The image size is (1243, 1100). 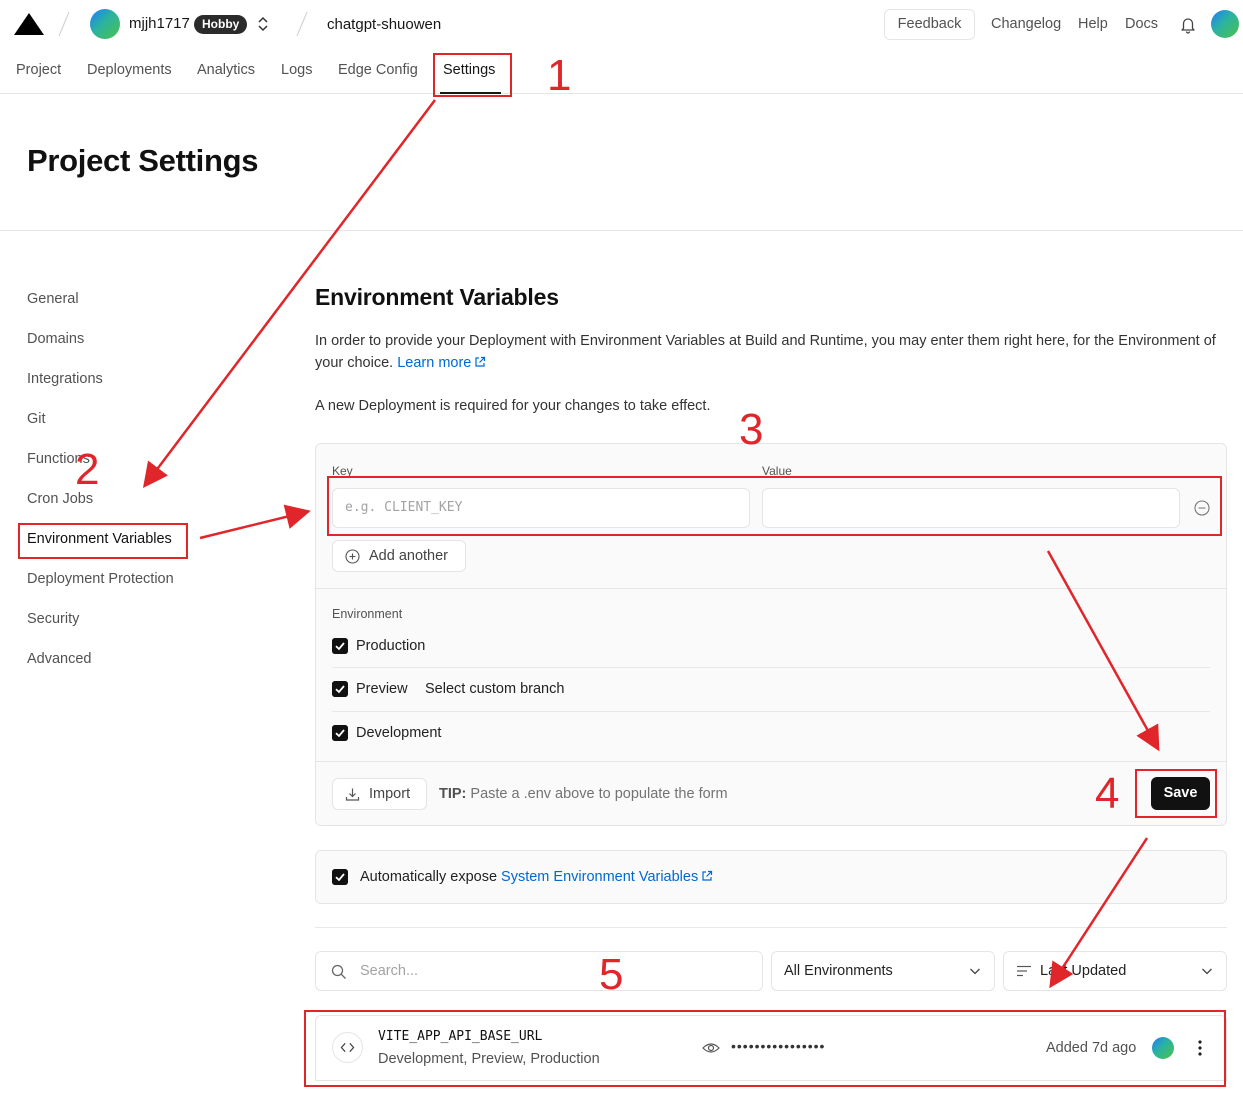 I want to click on sort-lines-icon, so click(x=1024, y=971).